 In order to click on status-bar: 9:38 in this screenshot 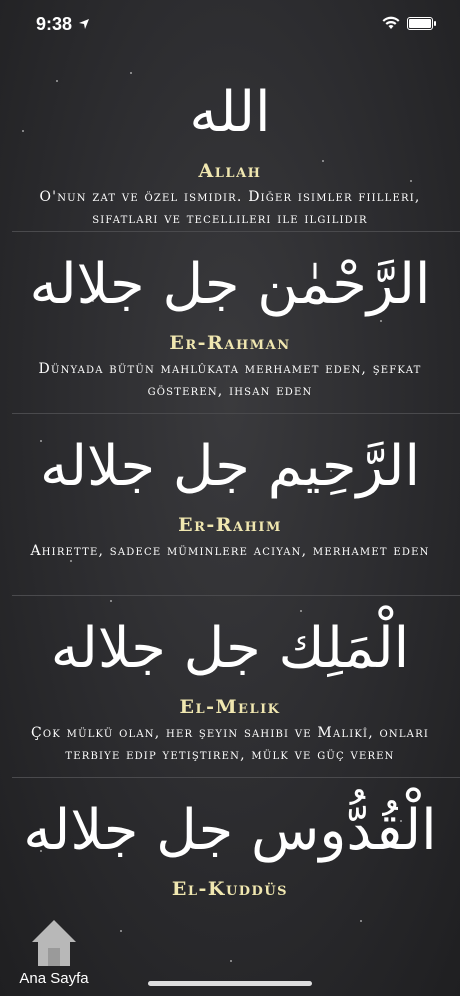, I will do `click(230, 25)`.